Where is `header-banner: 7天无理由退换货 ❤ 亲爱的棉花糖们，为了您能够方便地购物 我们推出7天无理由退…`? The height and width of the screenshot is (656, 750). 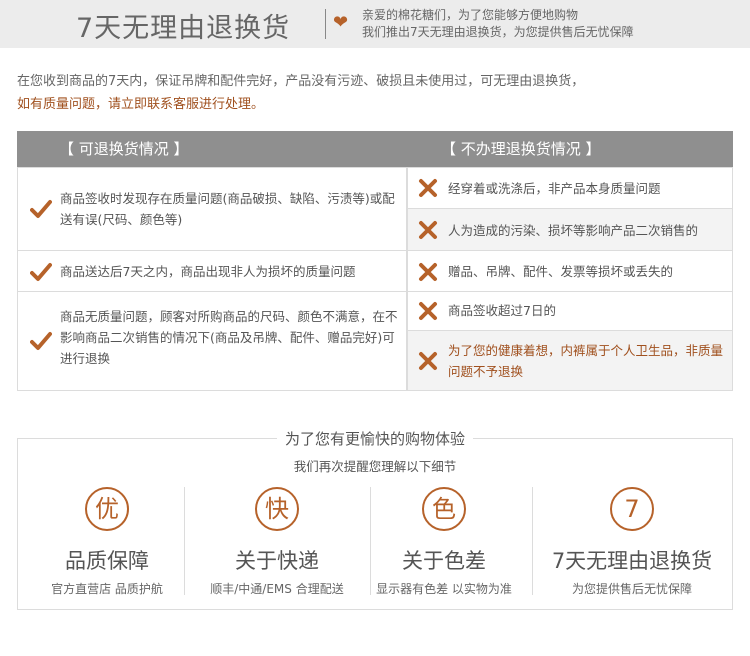 header-banner: 7天无理由退换货 ❤ 亲爱的棉花糖们，为了您能够方便地购物 我们推出7天无理由退… is located at coordinates (375, 24).